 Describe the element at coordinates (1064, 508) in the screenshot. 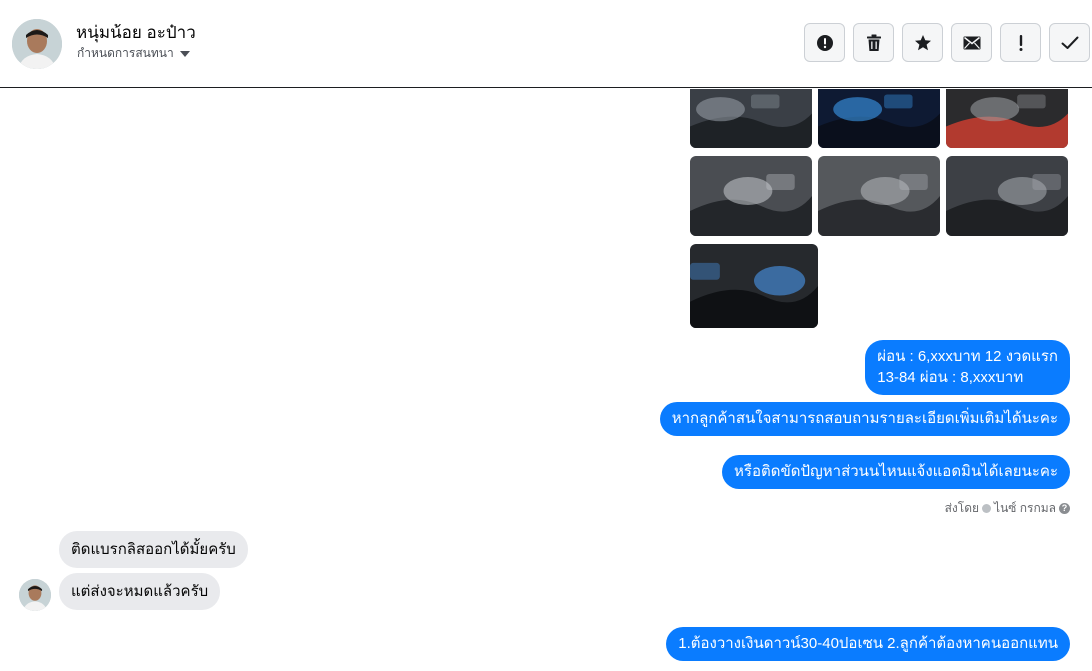

I see `help-icon: ?` at that location.